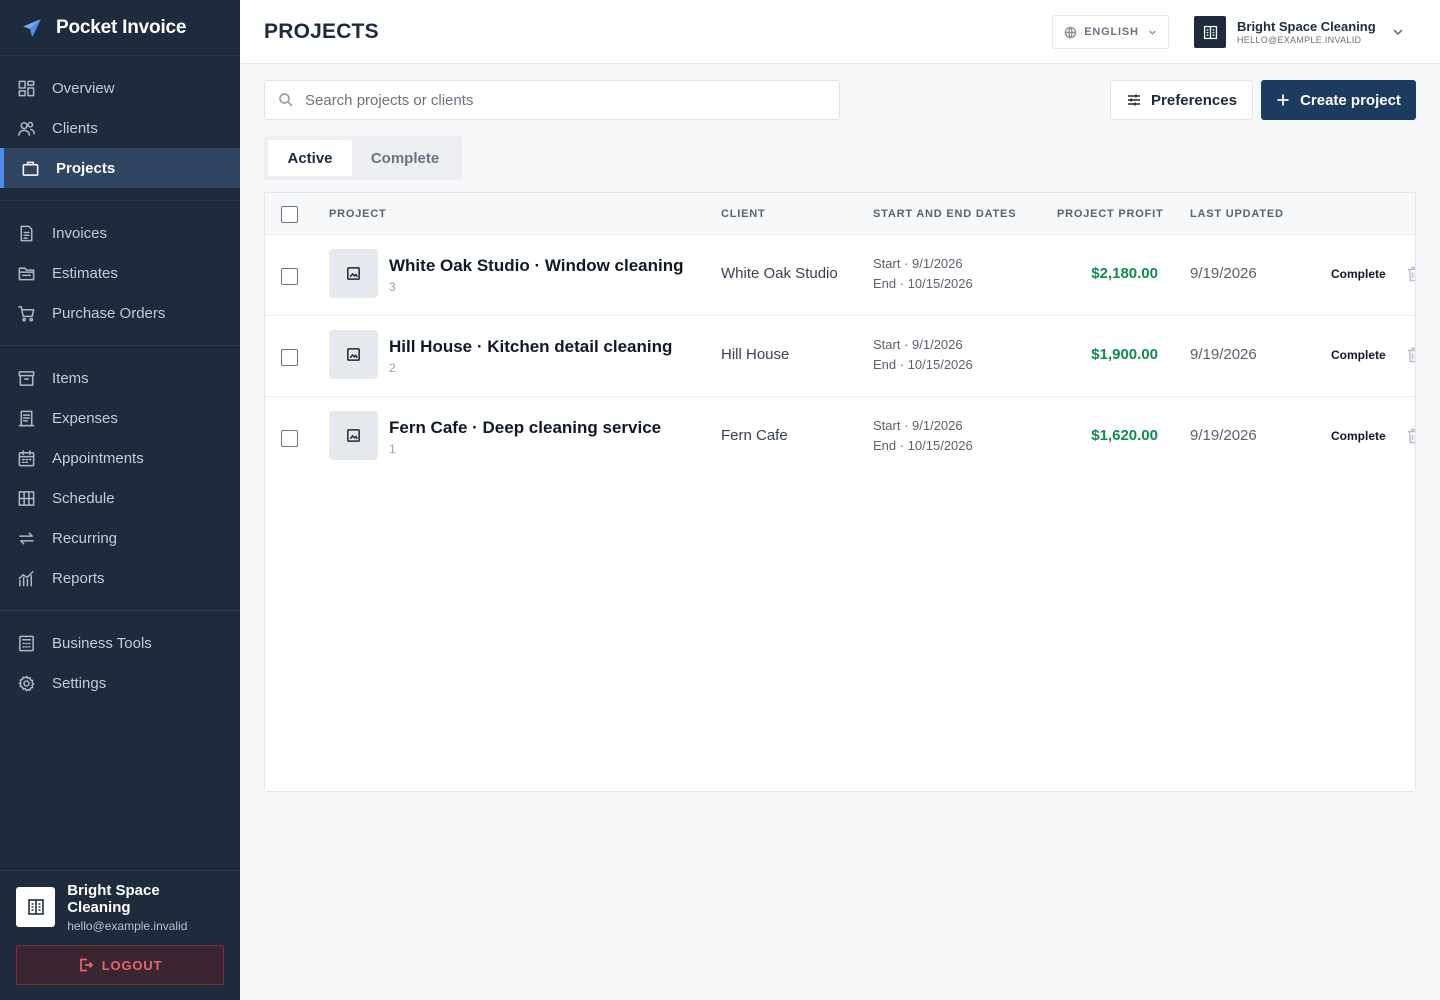 The height and width of the screenshot is (1000, 1440). Describe the element at coordinates (80, 233) in the screenshot. I see `sidebar-item-label: Invoices` at that location.